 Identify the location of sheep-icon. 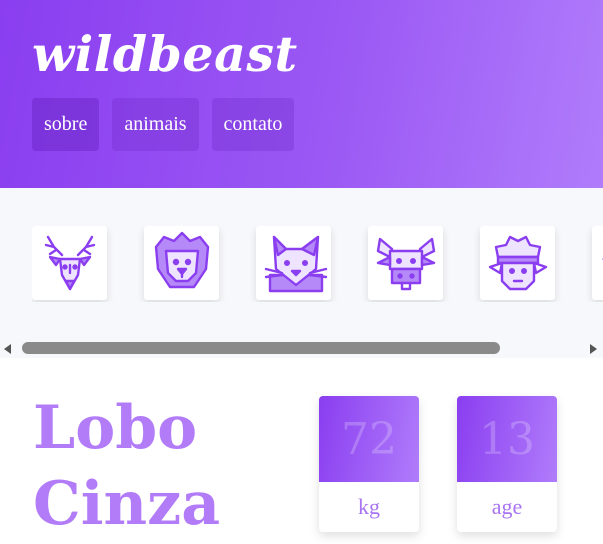
(517, 263).